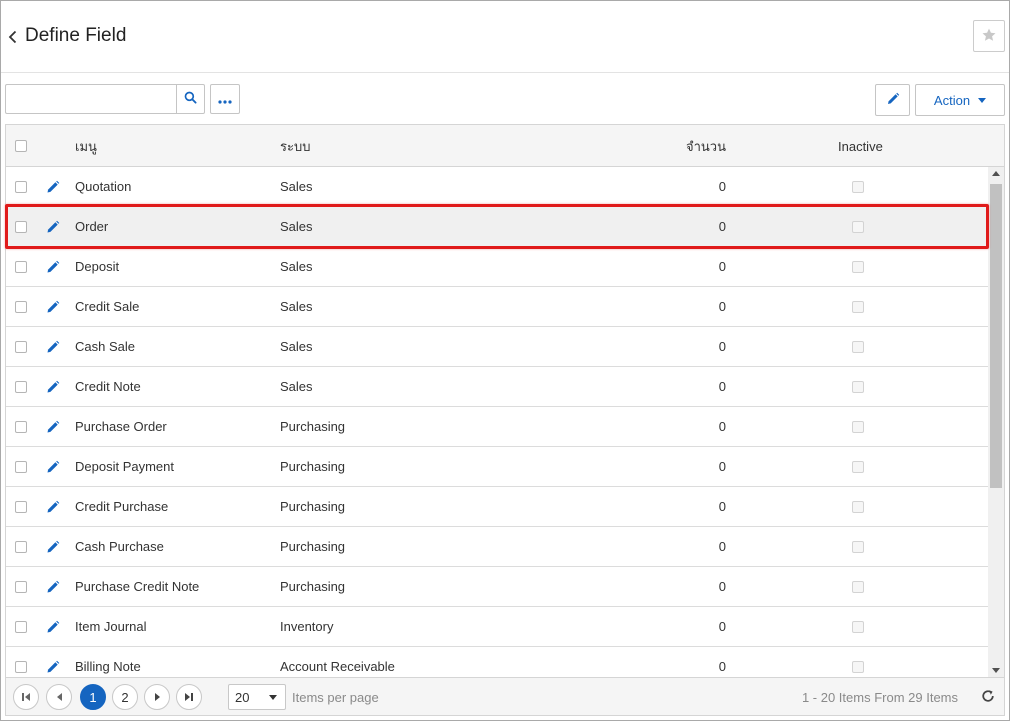 This screenshot has height=721, width=1010. I want to click on column-header-quantity: จำนวน, so click(646, 146).